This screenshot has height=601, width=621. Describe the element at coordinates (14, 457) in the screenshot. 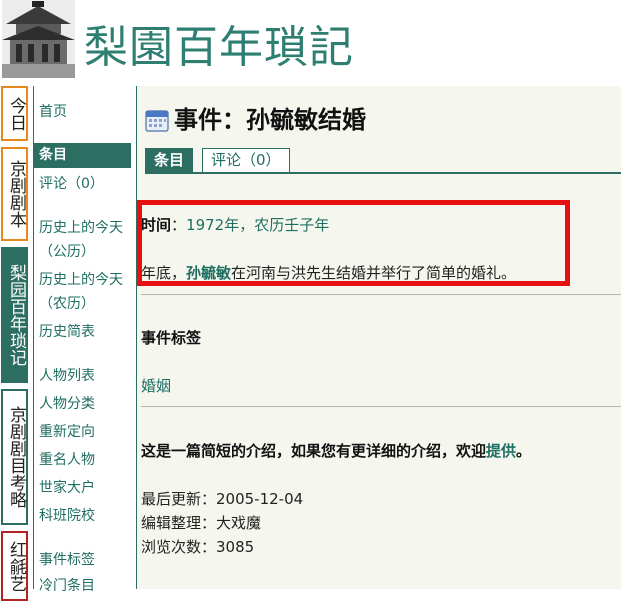

I see `vtab-repertoire: 京剧剧目考略` at that location.